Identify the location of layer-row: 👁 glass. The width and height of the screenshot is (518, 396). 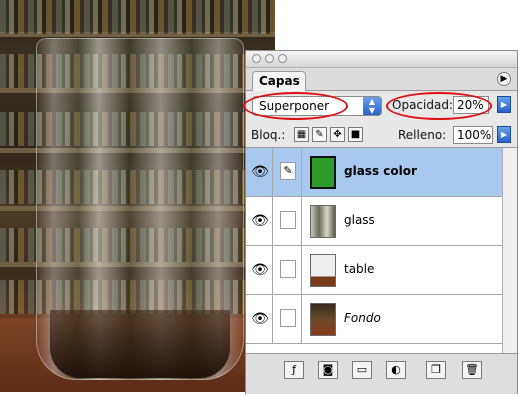
(374, 221).